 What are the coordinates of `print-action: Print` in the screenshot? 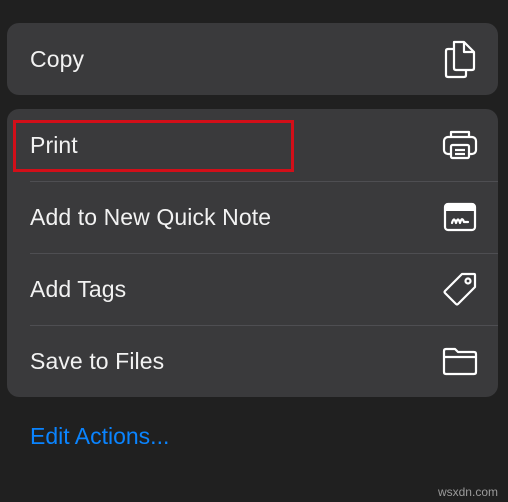 It's located at (252, 145).